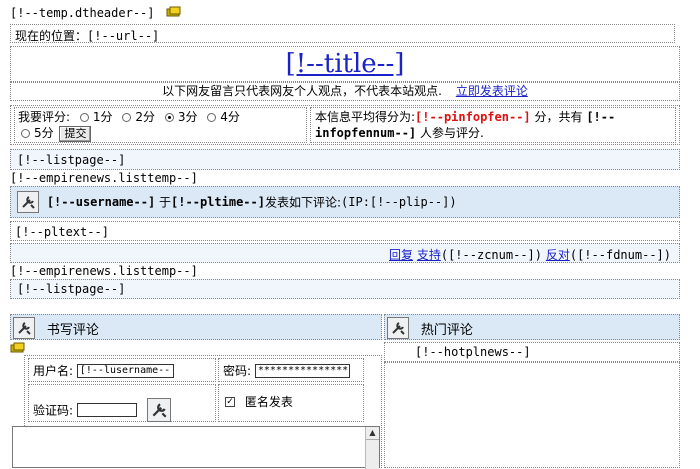 This screenshot has height=469, width=700. Describe the element at coordinates (345, 231) in the screenshot. I see `comment-text: [!--pltext--]` at that location.